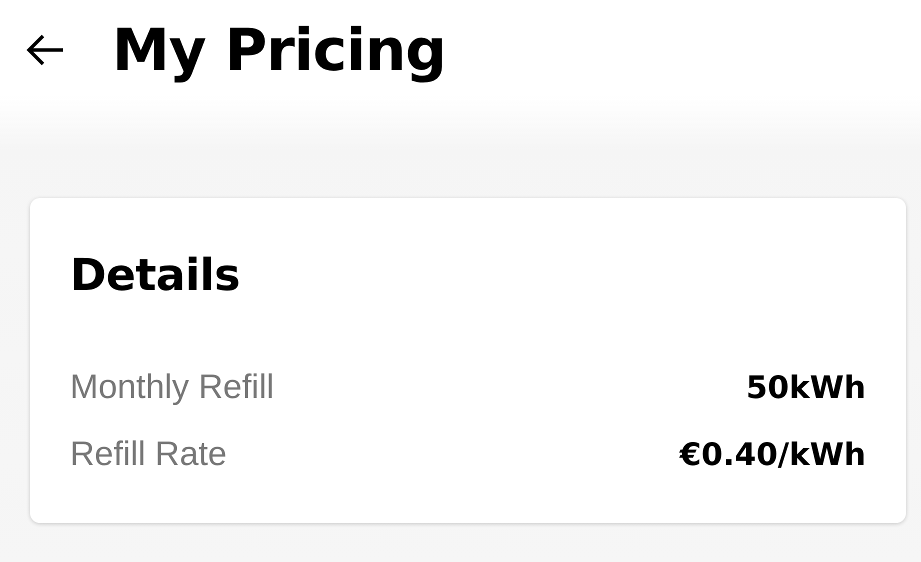  I want to click on page-title: My Pricing, so click(279, 50).